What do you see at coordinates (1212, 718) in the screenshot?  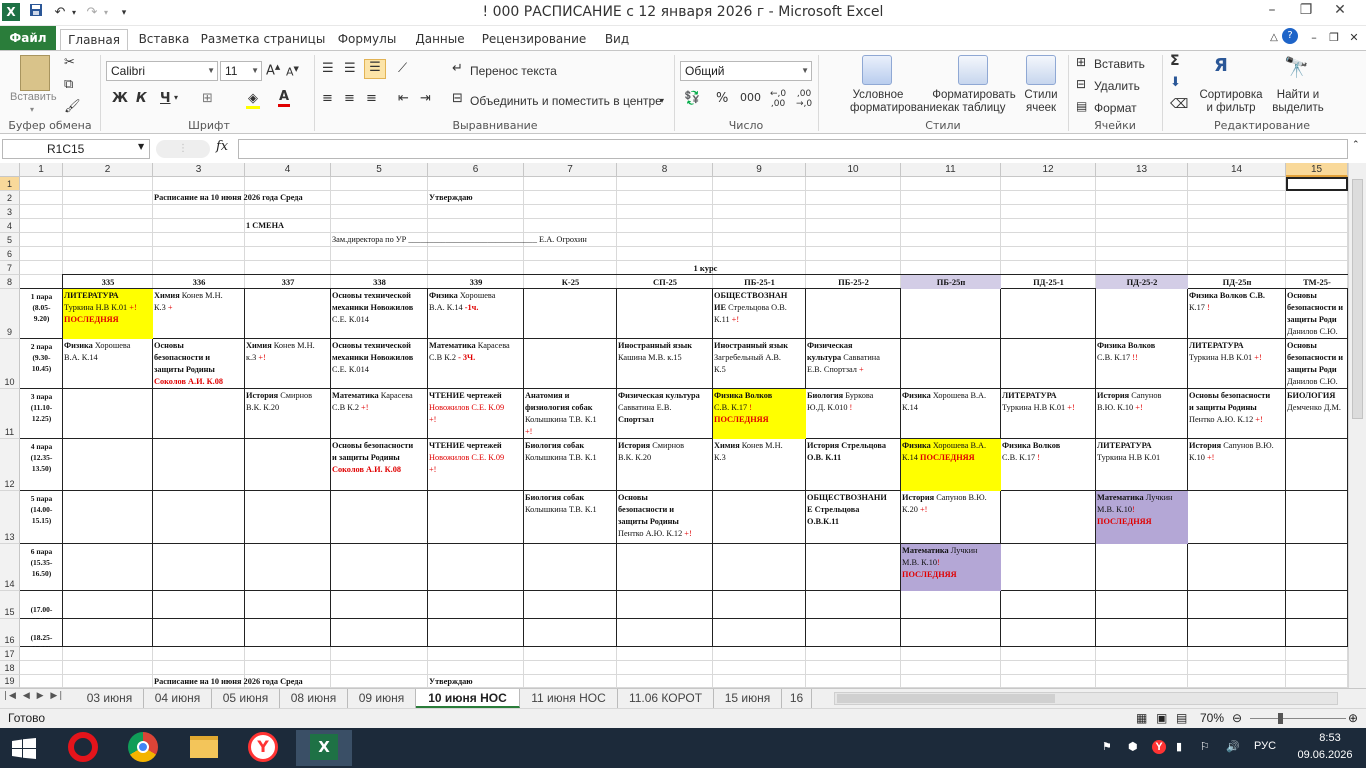 I see `zoom-level: 70%` at bounding box center [1212, 718].